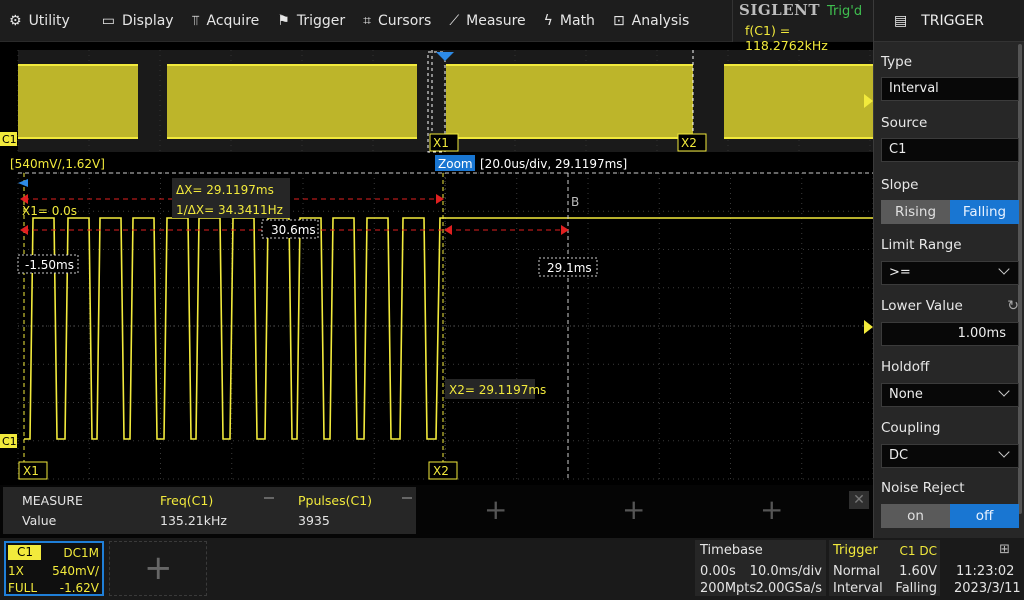 This screenshot has height=600, width=1024. I want to click on type-field: Interval, so click(950, 89).